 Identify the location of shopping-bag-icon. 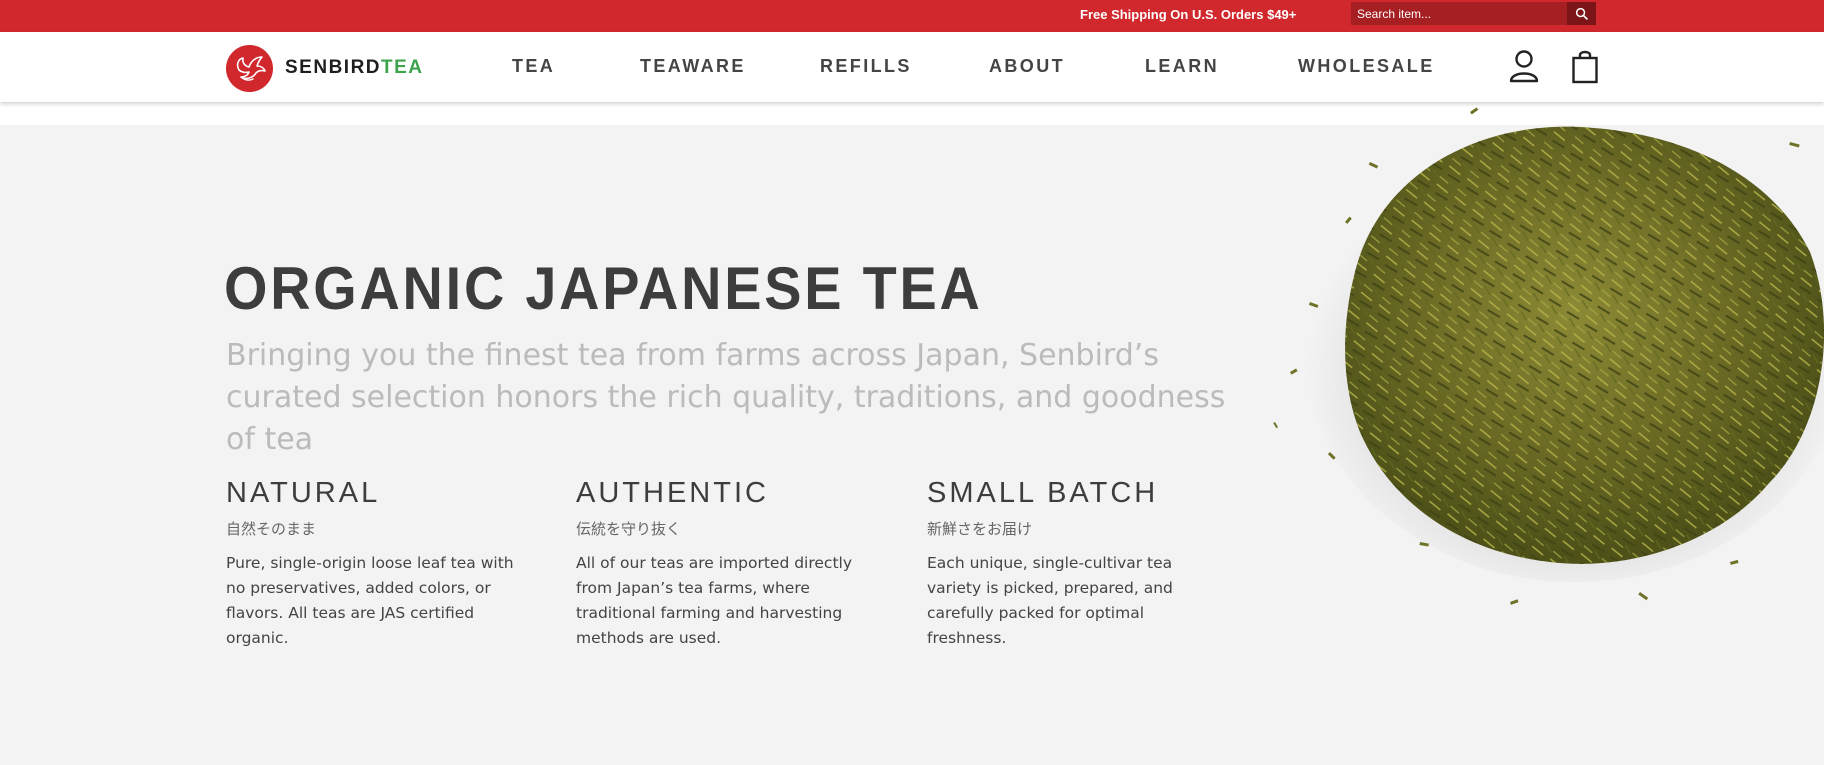
(1585, 68).